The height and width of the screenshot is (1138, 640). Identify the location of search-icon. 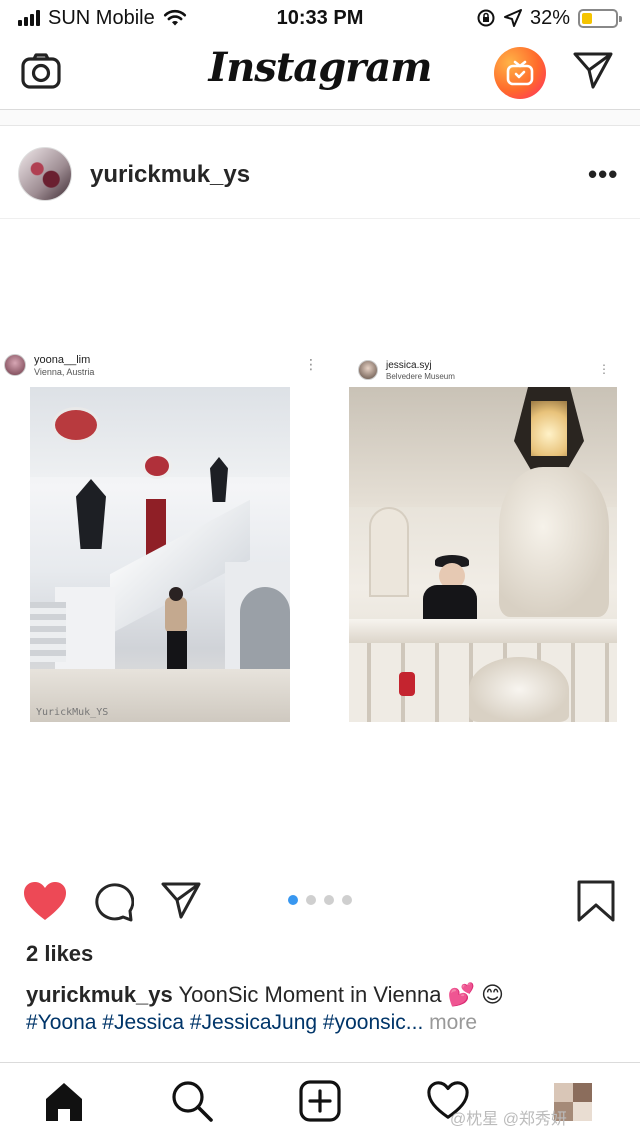
(192, 1101).